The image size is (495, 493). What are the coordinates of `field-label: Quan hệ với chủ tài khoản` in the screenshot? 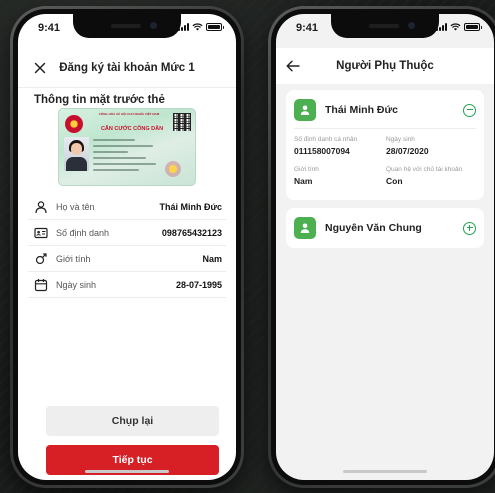 It's located at (424, 169).